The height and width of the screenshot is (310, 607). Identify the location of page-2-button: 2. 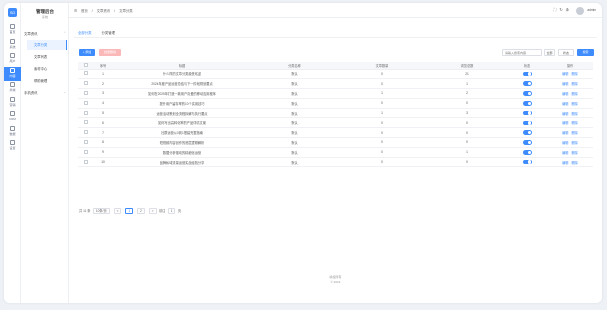
(141, 211).